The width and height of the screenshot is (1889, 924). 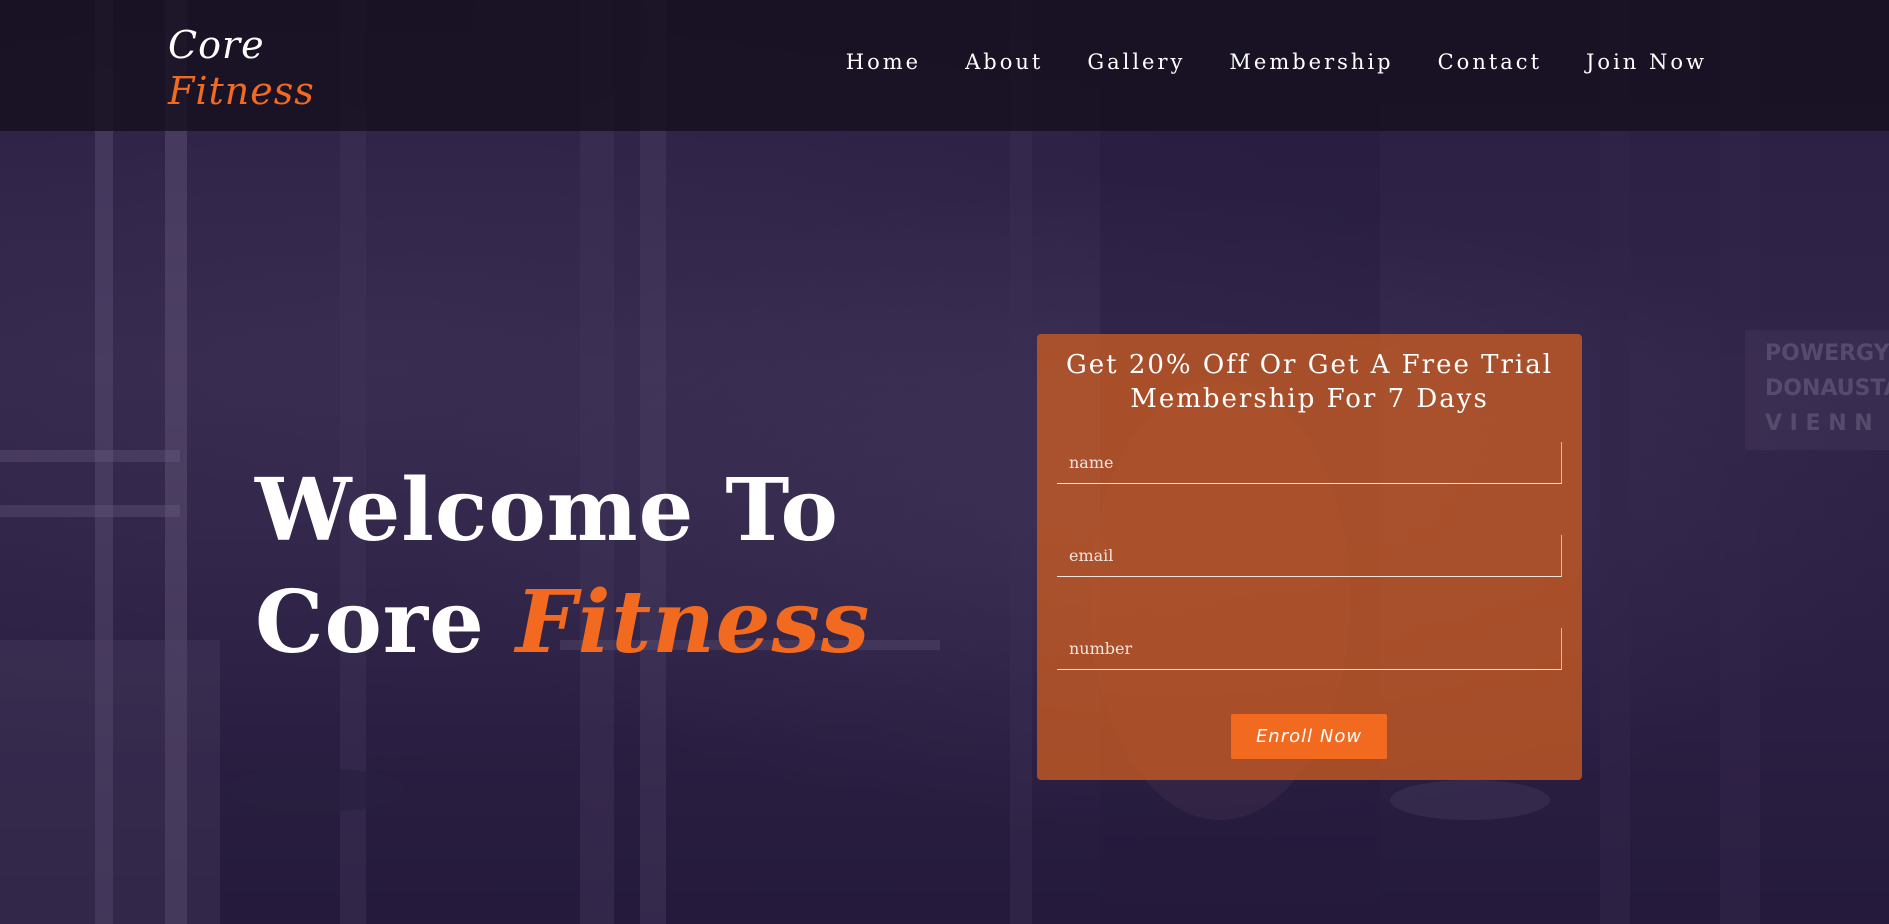 What do you see at coordinates (241, 91) in the screenshot?
I see `brand-line-2: Fitness` at bounding box center [241, 91].